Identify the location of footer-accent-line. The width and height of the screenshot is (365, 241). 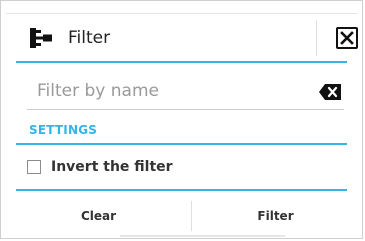
(181, 190).